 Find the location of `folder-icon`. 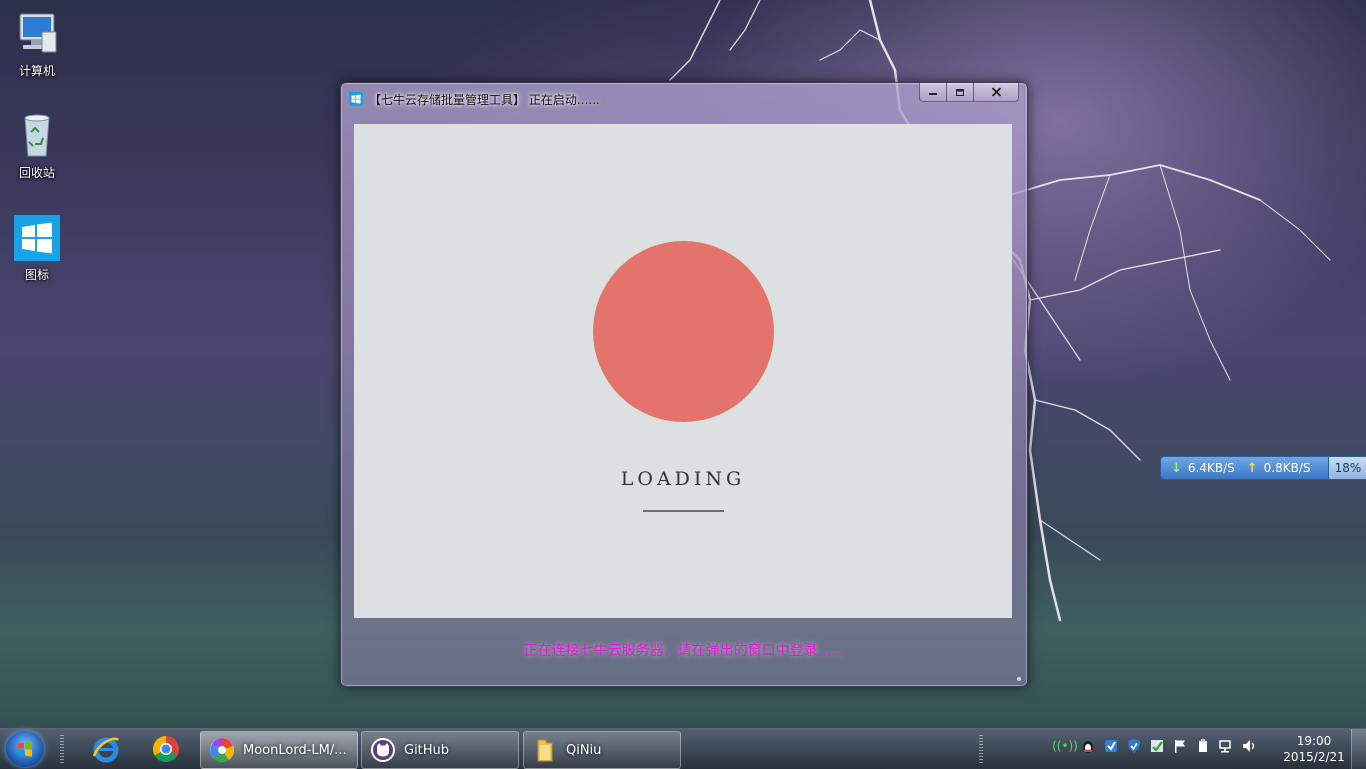

folder-icon is located at coordinates (545, 750).